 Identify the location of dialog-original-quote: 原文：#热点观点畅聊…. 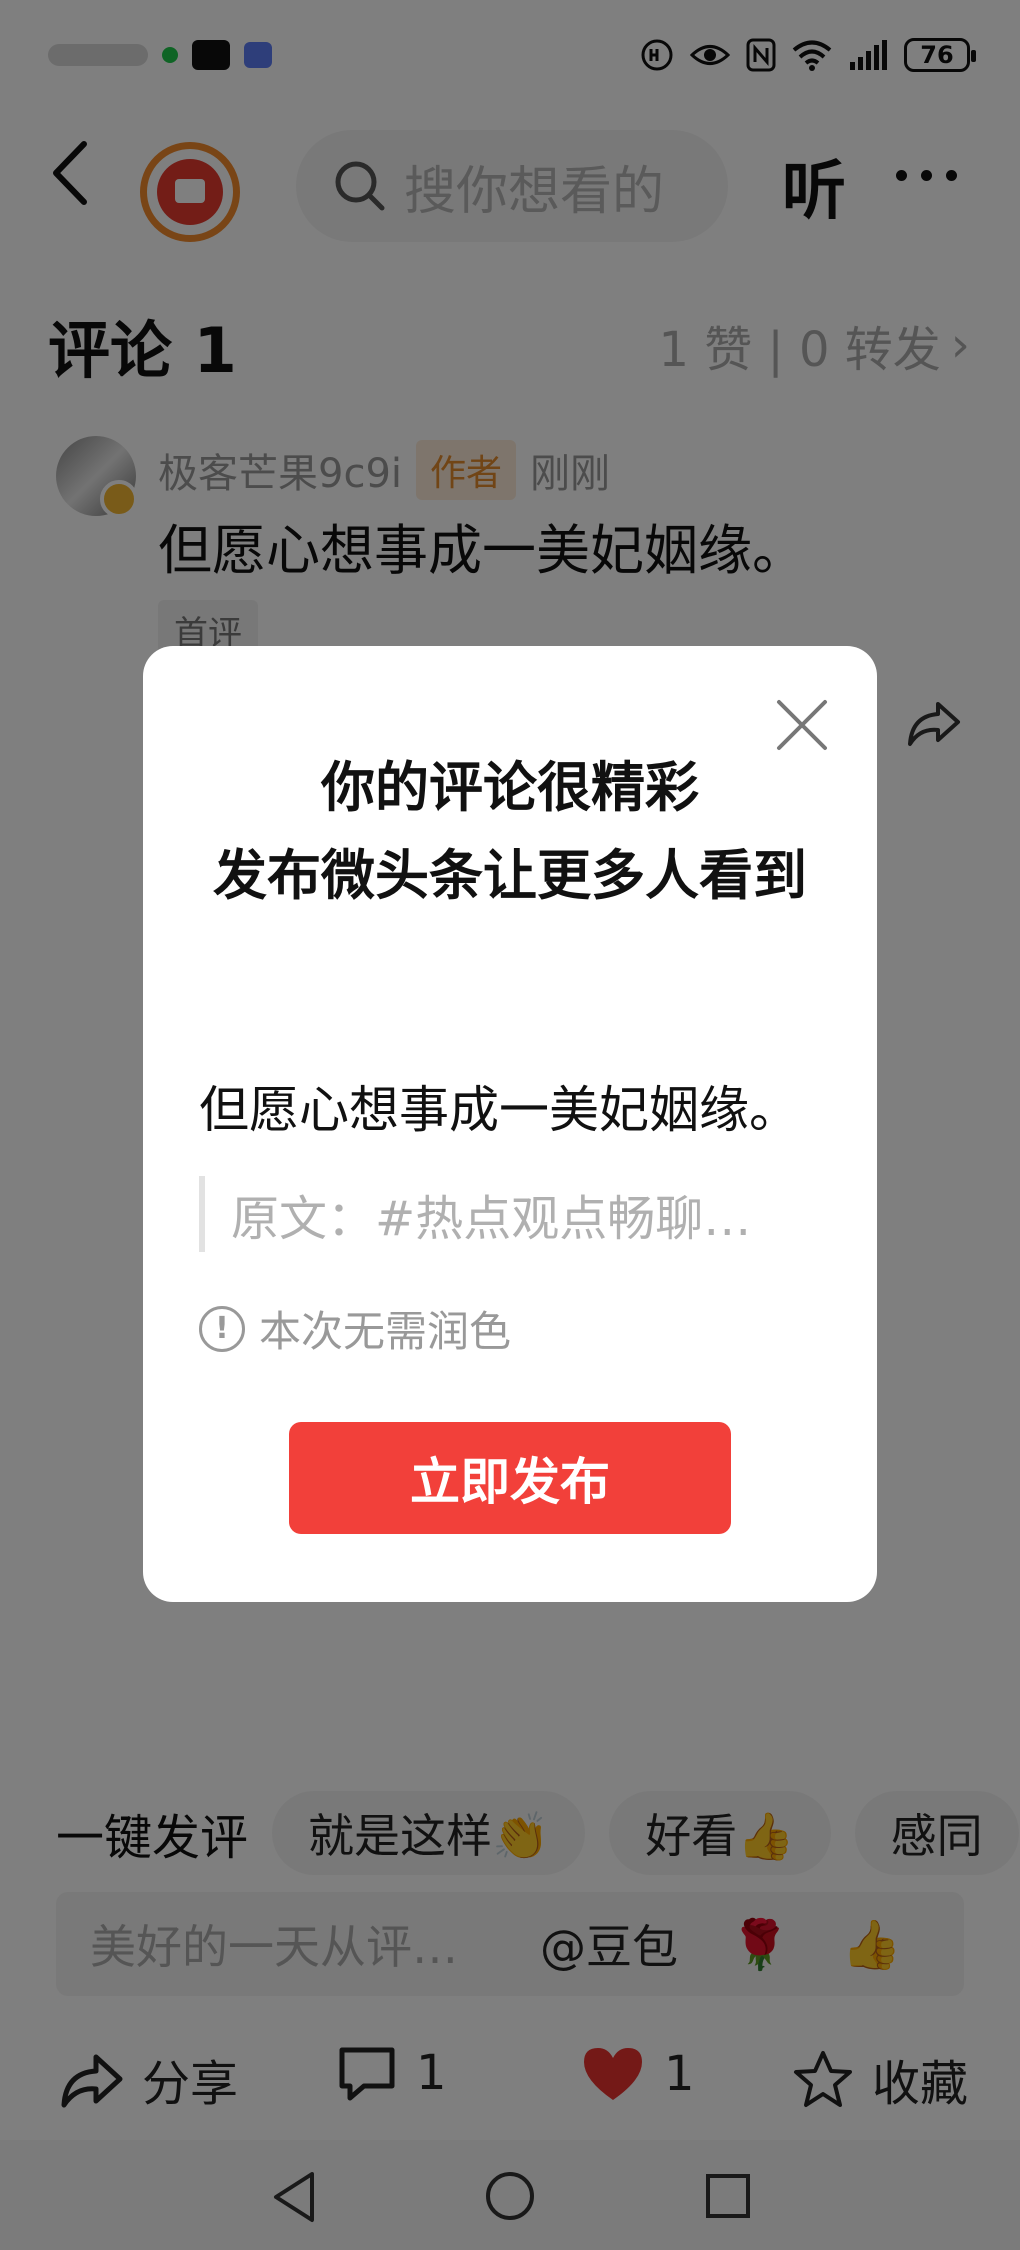
(475, 1214).